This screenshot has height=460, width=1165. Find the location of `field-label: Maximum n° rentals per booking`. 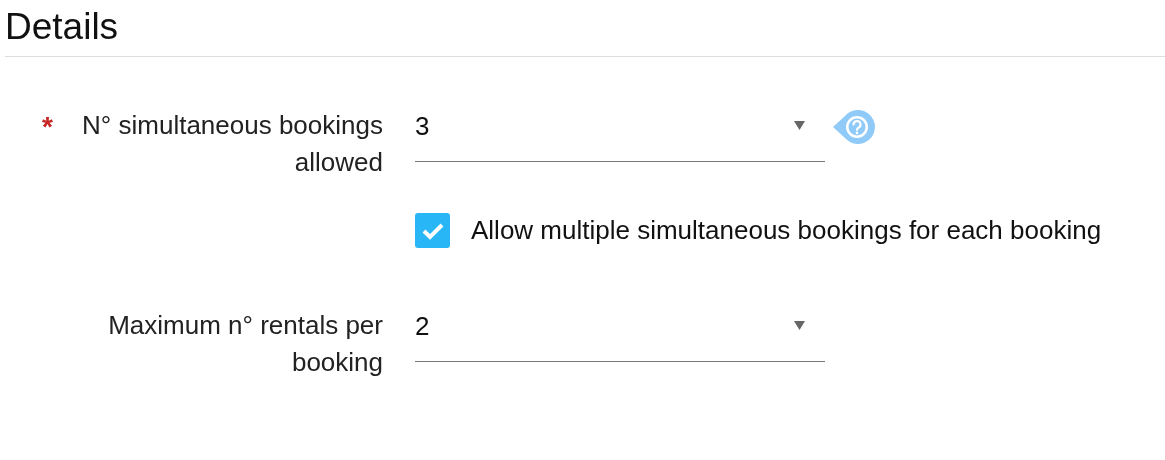

field-label: Maximum n° rentals per booking is located at coordinates (245, 344).